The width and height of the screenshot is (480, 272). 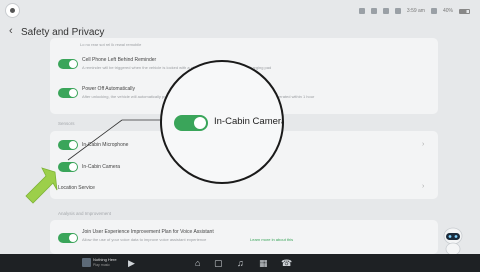 What do you see at coordinates (249, 121) in the screenshot?
I see `magnified-camera-label: In-Cabin Camera` at bounding box center [249, 121].